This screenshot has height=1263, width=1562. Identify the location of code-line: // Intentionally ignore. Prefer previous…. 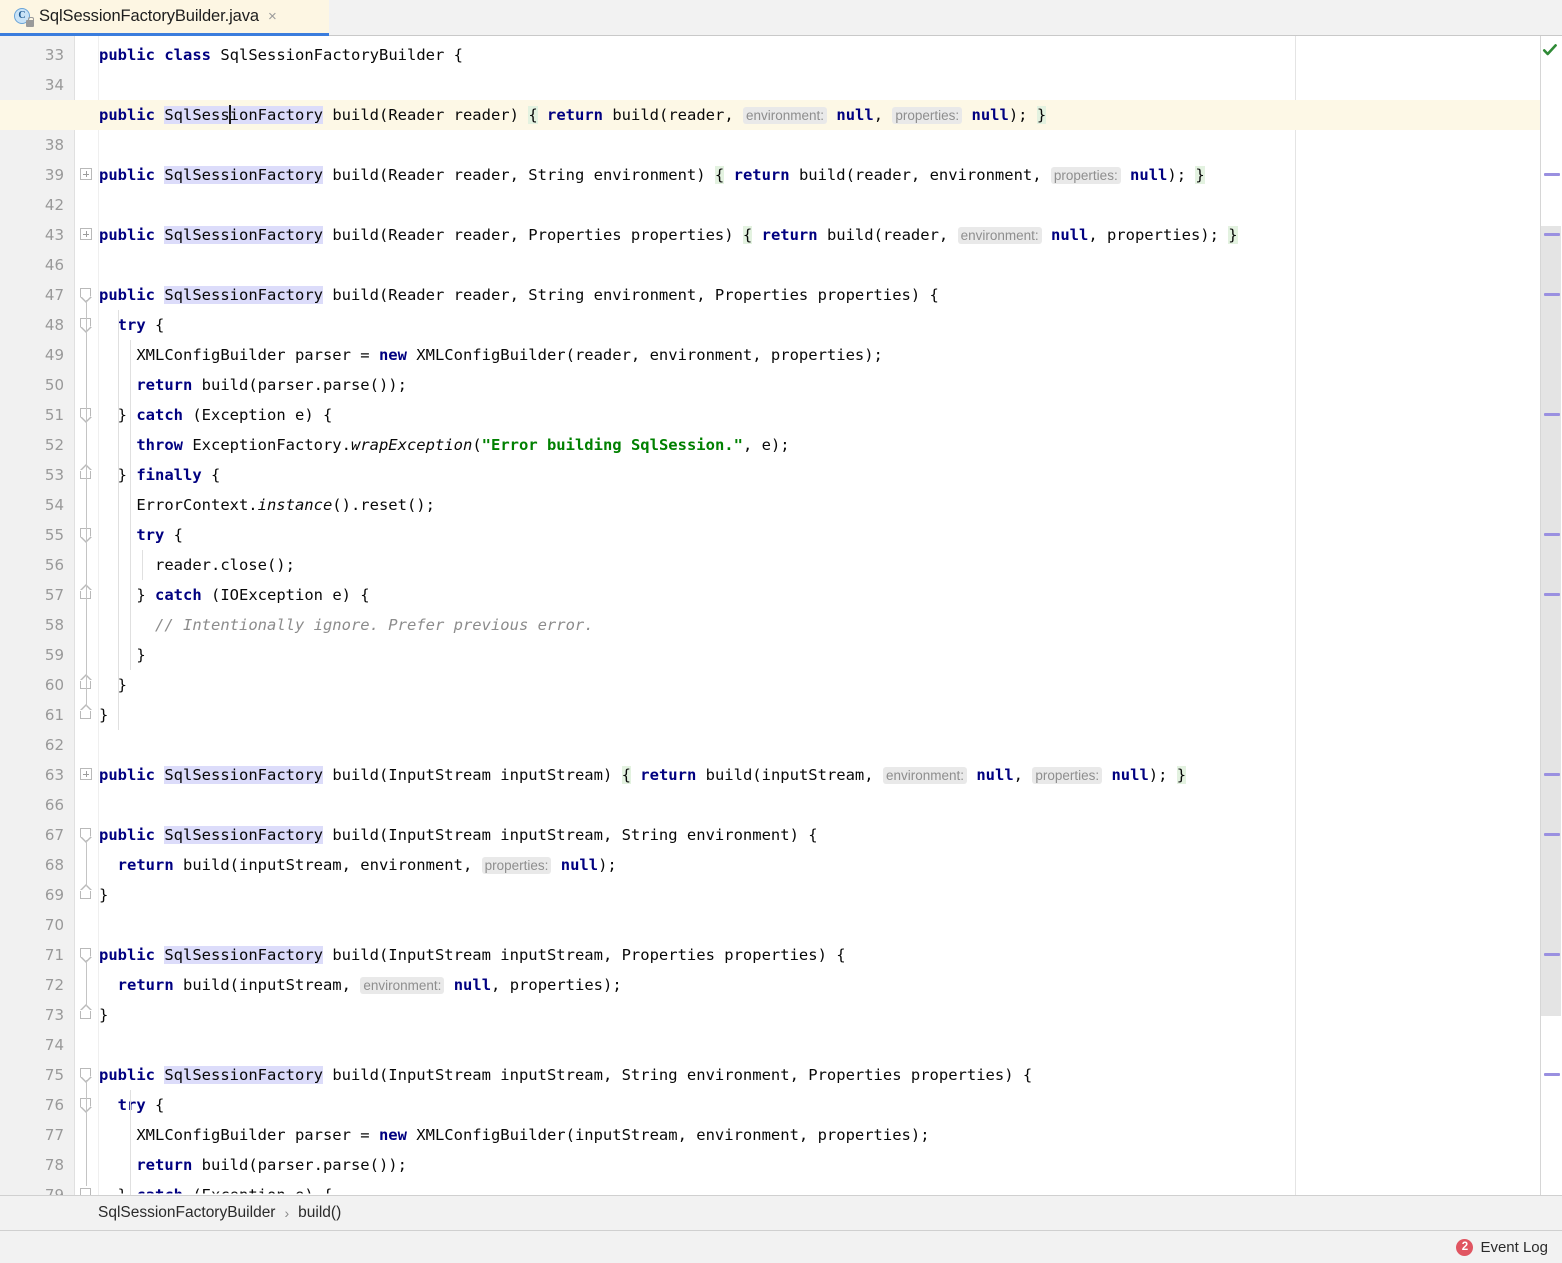
(830, 625).